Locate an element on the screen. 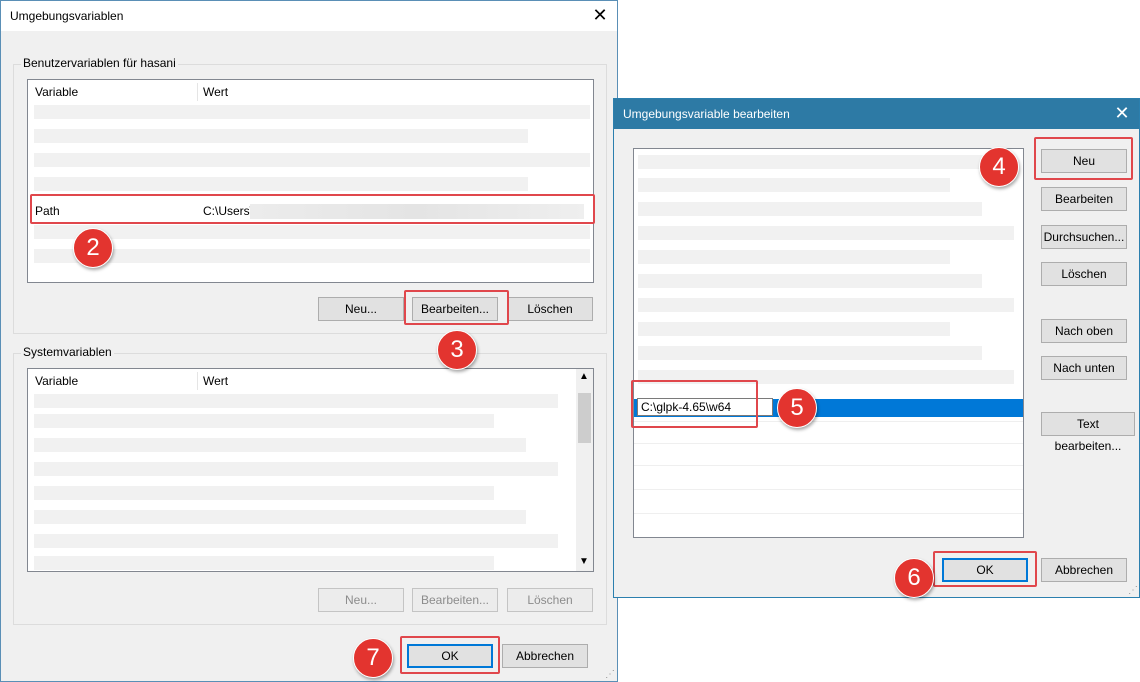  step-badge-7: 7 is located at coordinates (373, 658).